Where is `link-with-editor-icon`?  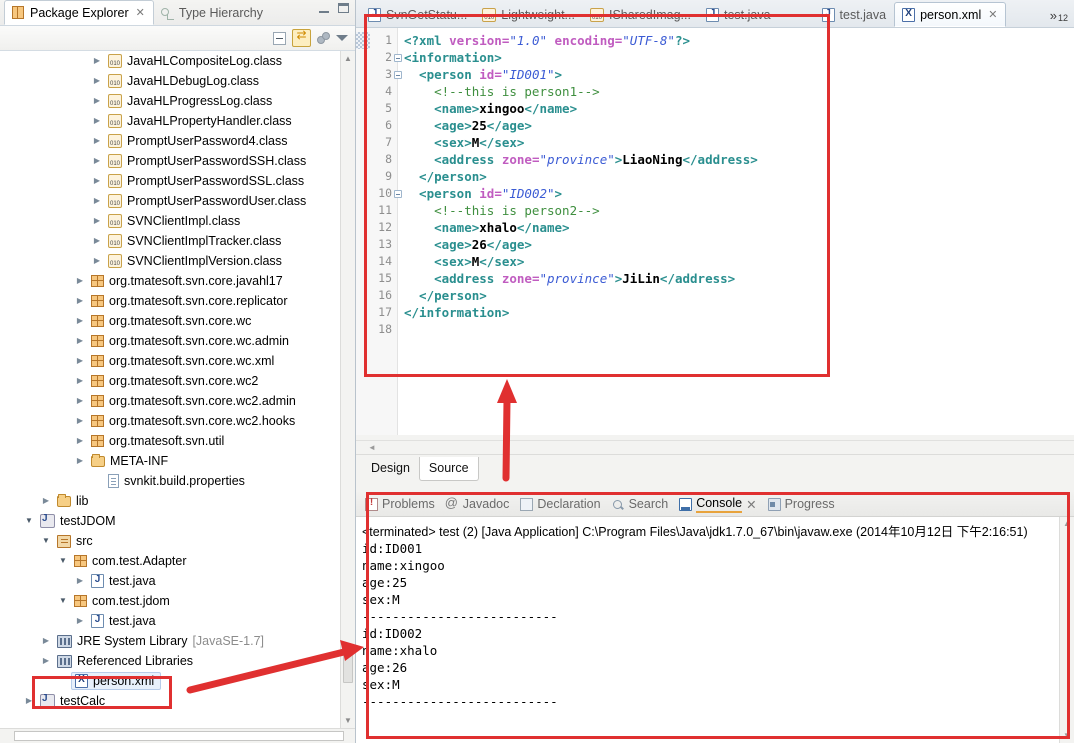 link-with-editor-icon is located at coordinates (301, 37).